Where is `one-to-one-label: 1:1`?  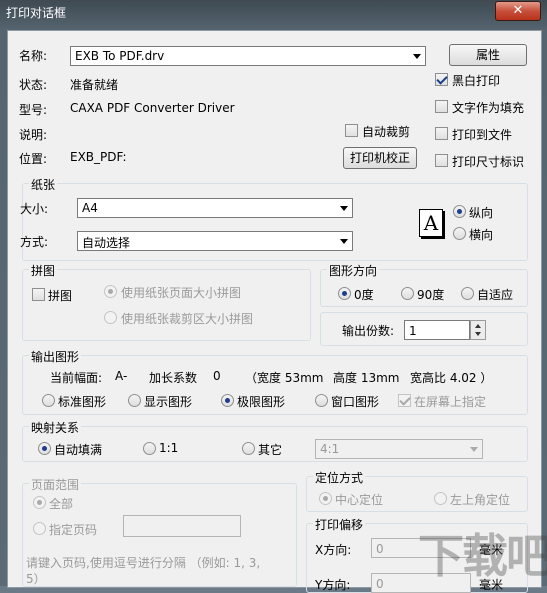 one-to-one-label: 1:1 is located at coordinates (169, 448).